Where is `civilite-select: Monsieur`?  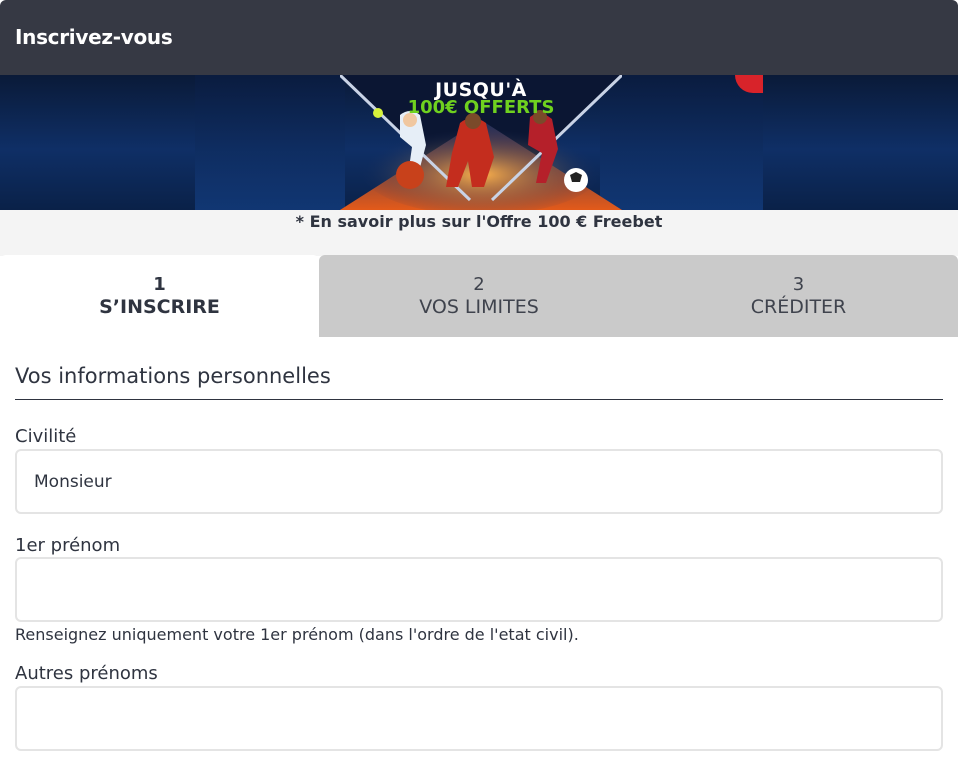
civilite-select: Monsieur is located at coordinates (479, 481).